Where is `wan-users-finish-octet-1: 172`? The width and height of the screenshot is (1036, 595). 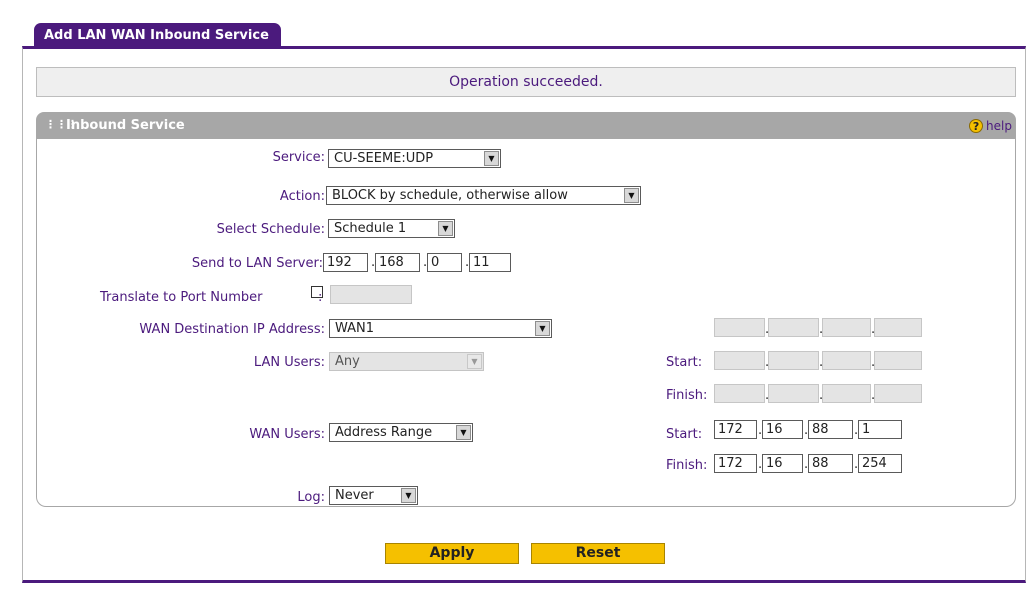 wan-users-finish-octet-1: 172 is located at coordinates (735, 463).